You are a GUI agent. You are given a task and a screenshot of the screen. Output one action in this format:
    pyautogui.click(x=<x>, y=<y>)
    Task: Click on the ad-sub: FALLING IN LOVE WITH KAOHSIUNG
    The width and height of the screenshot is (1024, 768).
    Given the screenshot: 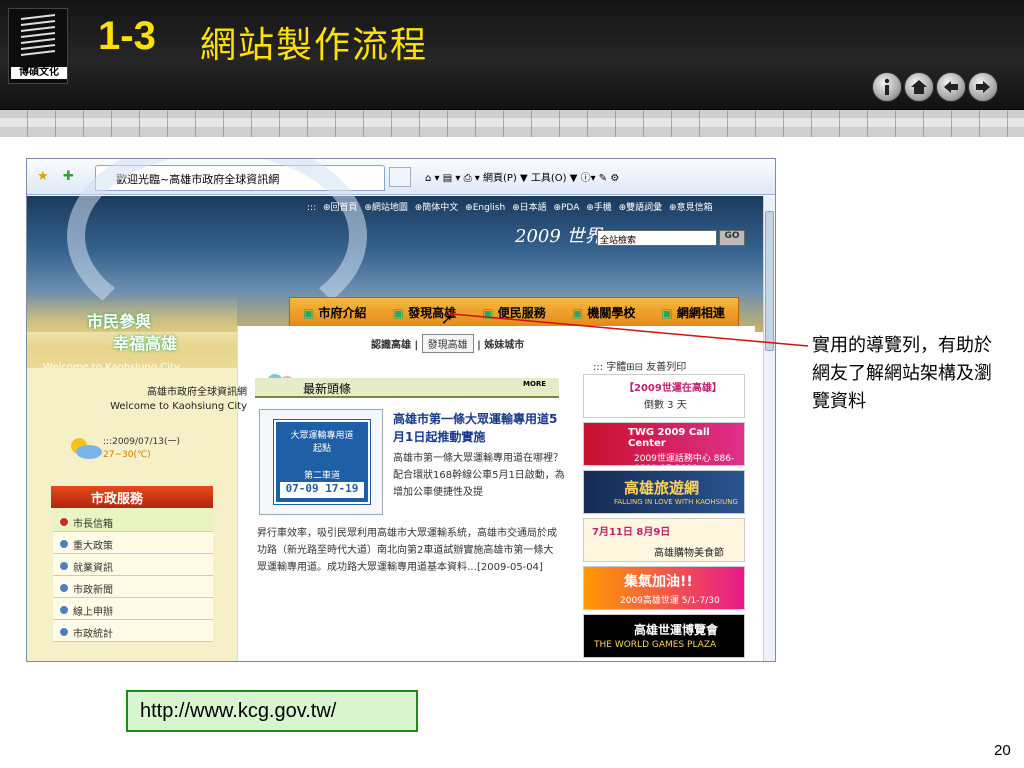 What is the action you would take?
    pyautogui.click(x=676, y=502)
    